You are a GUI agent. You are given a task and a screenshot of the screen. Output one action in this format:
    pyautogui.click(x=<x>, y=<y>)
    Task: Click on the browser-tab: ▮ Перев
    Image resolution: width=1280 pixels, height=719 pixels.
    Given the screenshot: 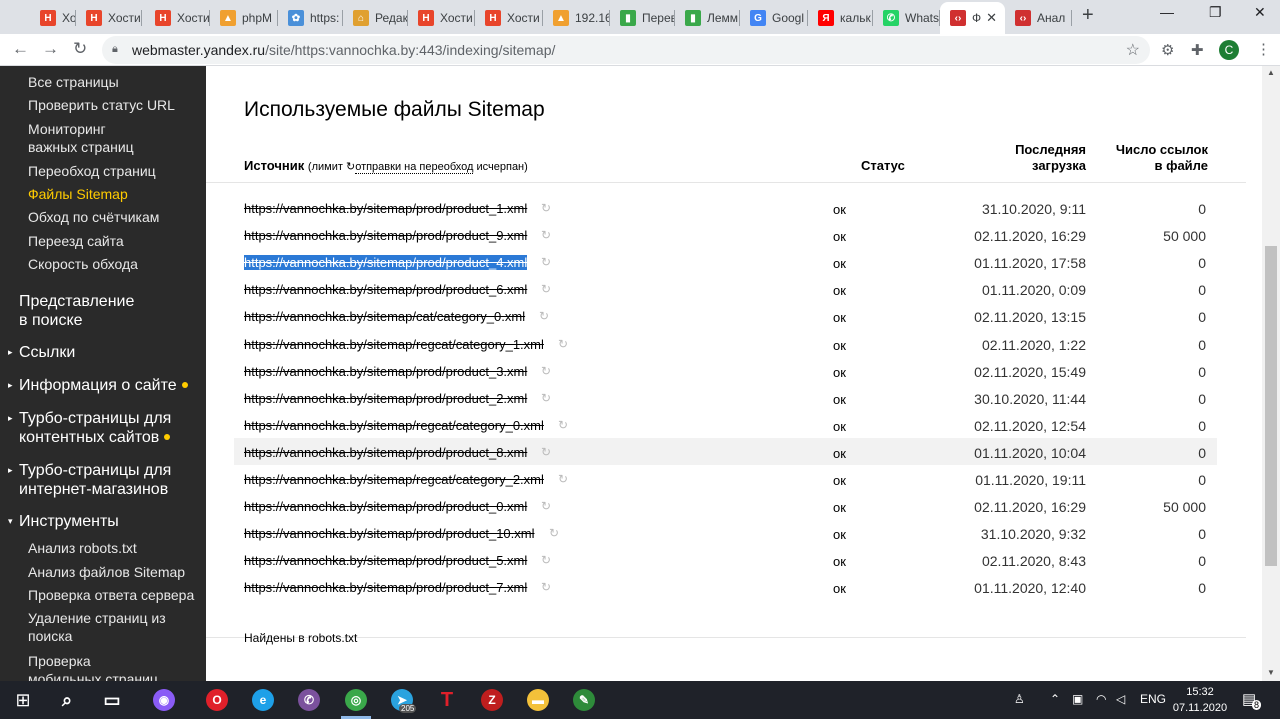 What is the action you would take?
    pyautogui.click(x=642, y=18)
    